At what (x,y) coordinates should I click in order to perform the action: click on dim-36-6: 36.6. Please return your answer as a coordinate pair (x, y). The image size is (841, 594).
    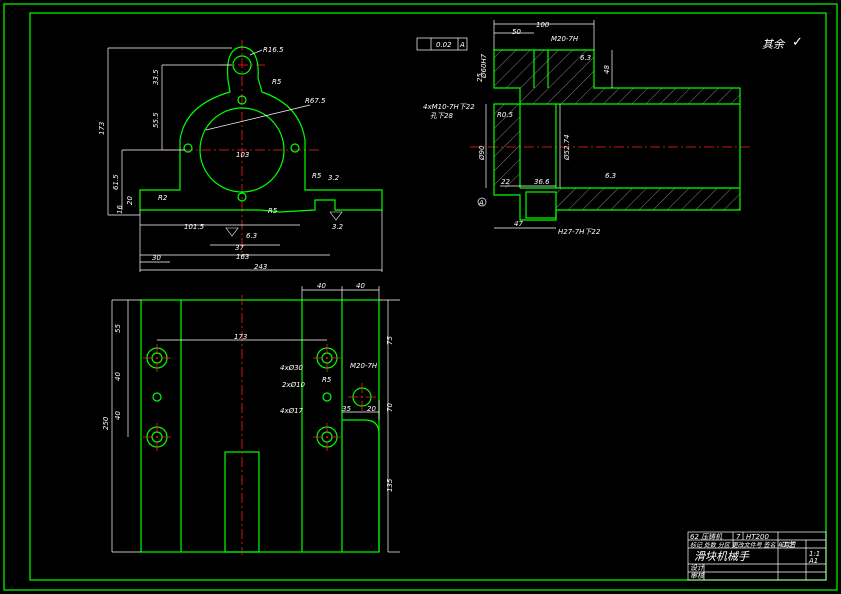
    Looking at the image, I should click on (542, 182).